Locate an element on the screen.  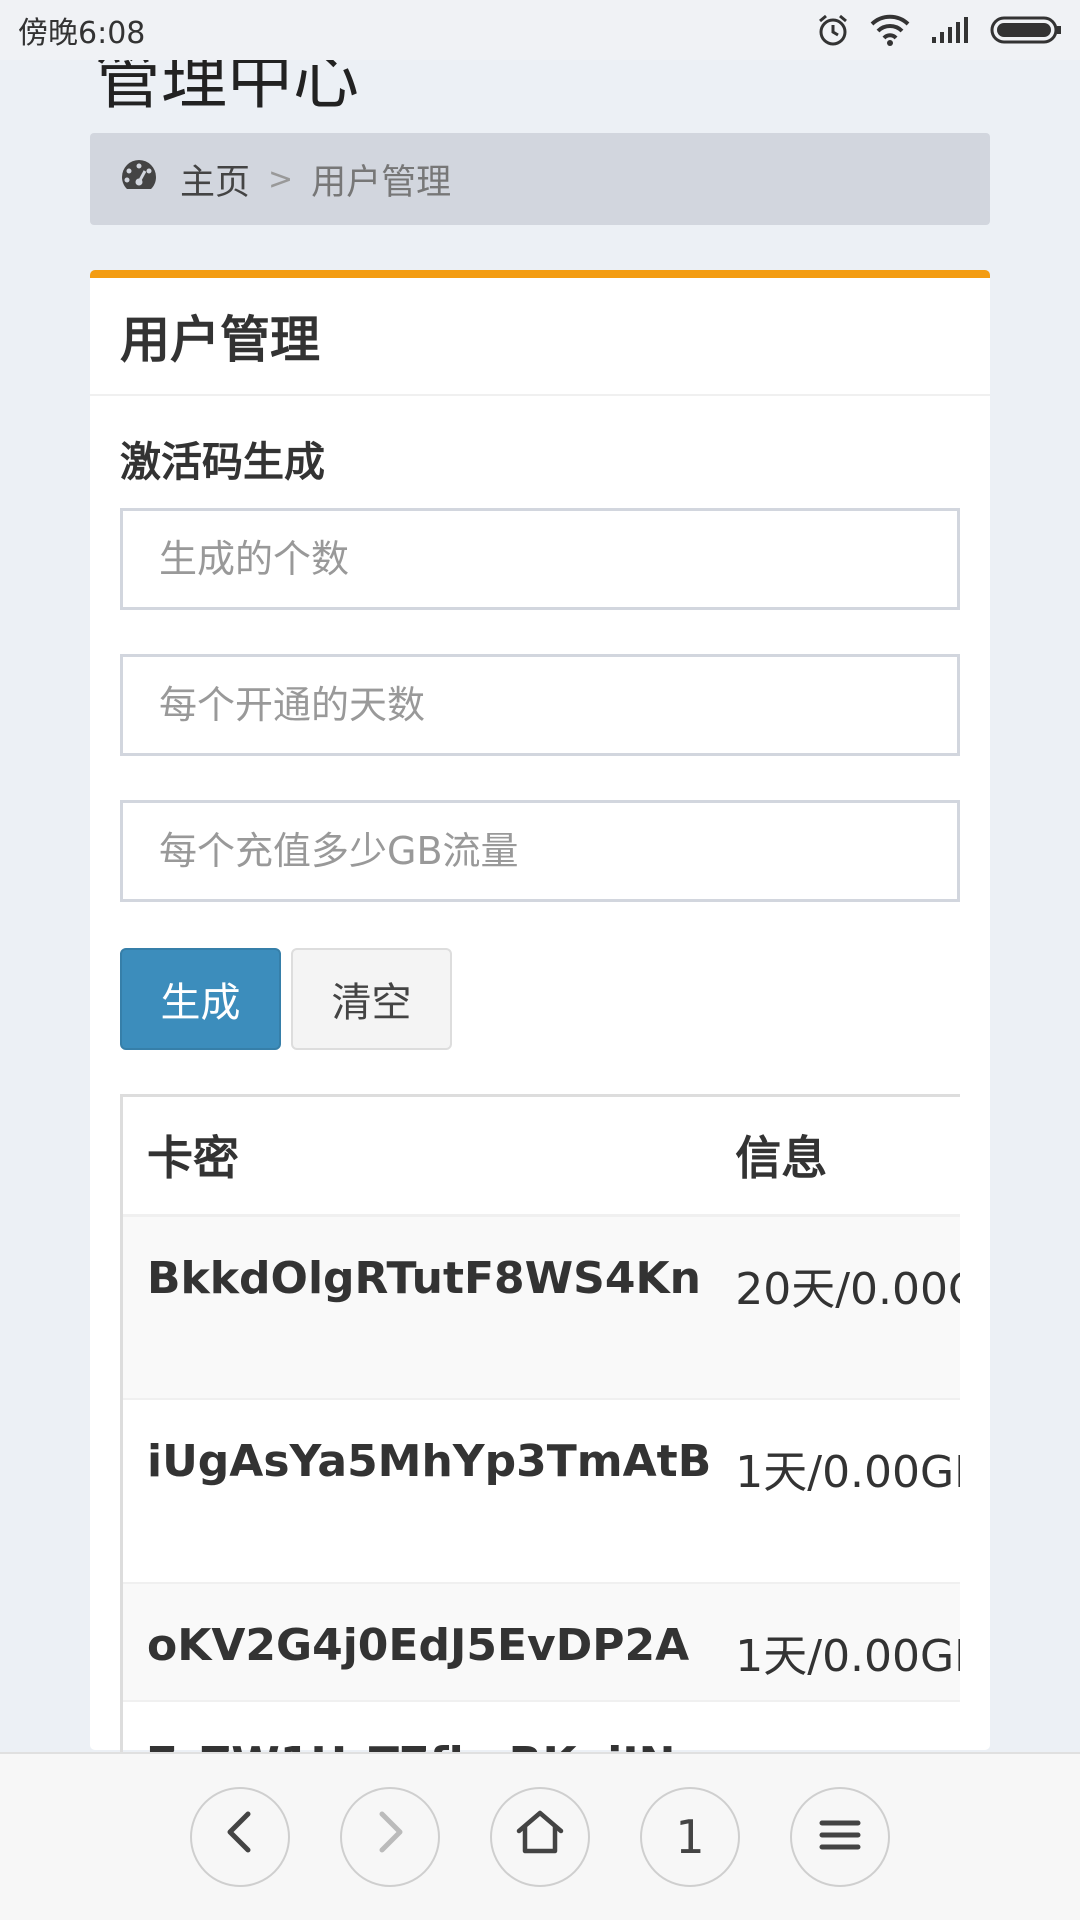
traffic-gb-input is located at coordinates (540, 851).